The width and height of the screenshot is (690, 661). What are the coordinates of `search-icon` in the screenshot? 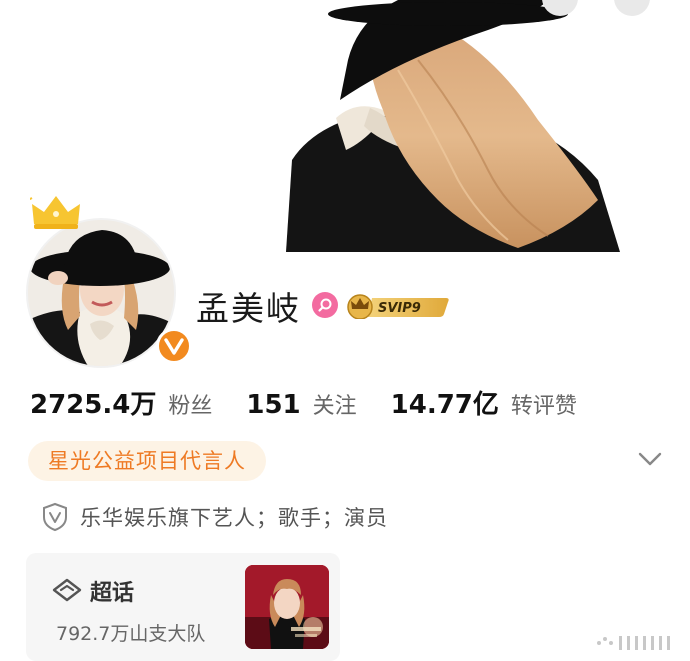 It's located at (325, 305).